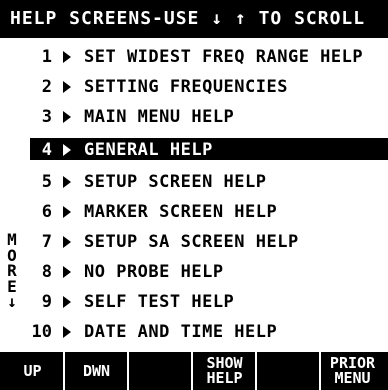 The image size is (388, 390). I want to click on item-label: SETTING FREQUENCIES, so click(186, 87).